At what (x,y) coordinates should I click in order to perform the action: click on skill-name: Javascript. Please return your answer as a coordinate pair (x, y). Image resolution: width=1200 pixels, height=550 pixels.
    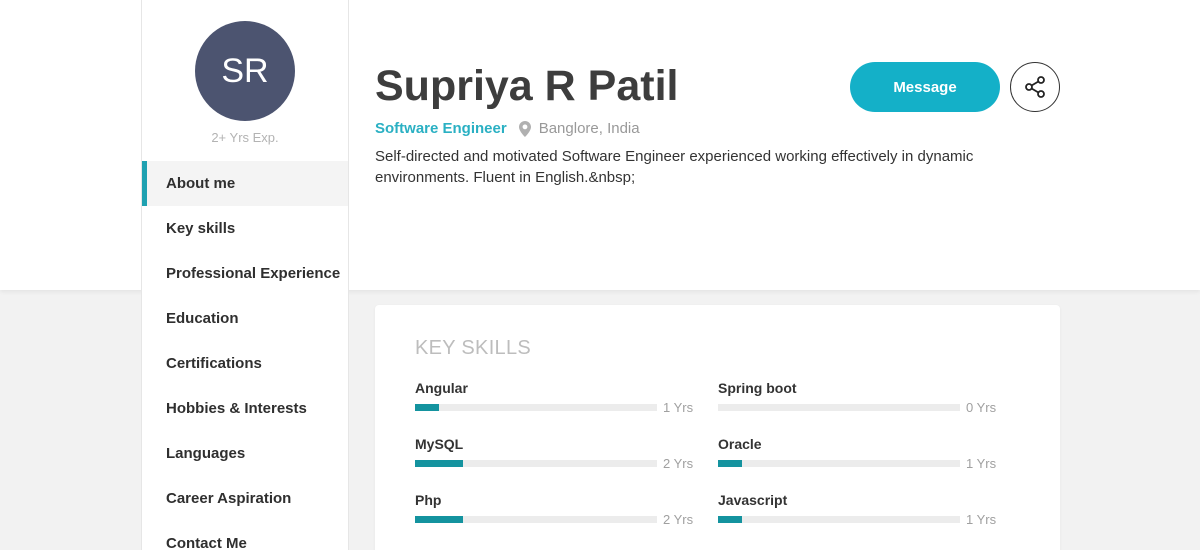
    Looking at the image, I should click on (753, 500).